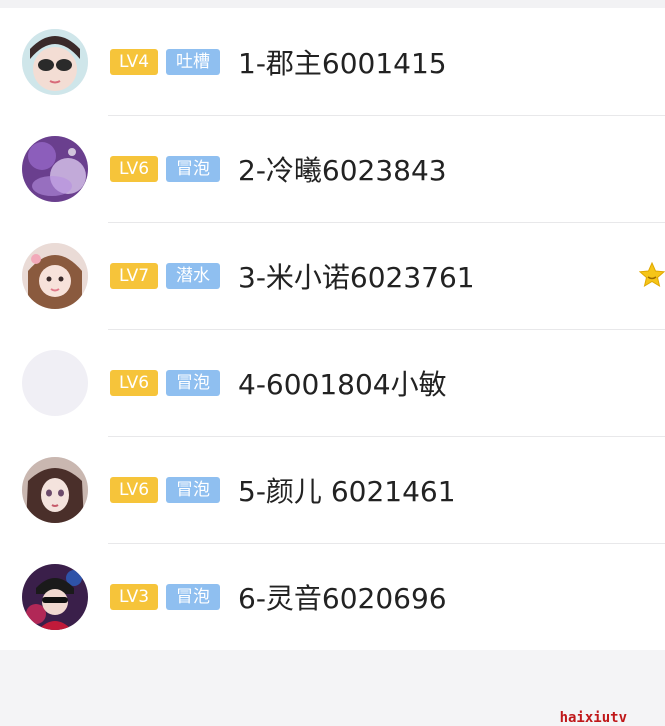 This screenshot has height=726, width=665. What do you see at coordinates (652, 275) in the screenshot?
I see `star-icon` at bounding box center [652, 275].